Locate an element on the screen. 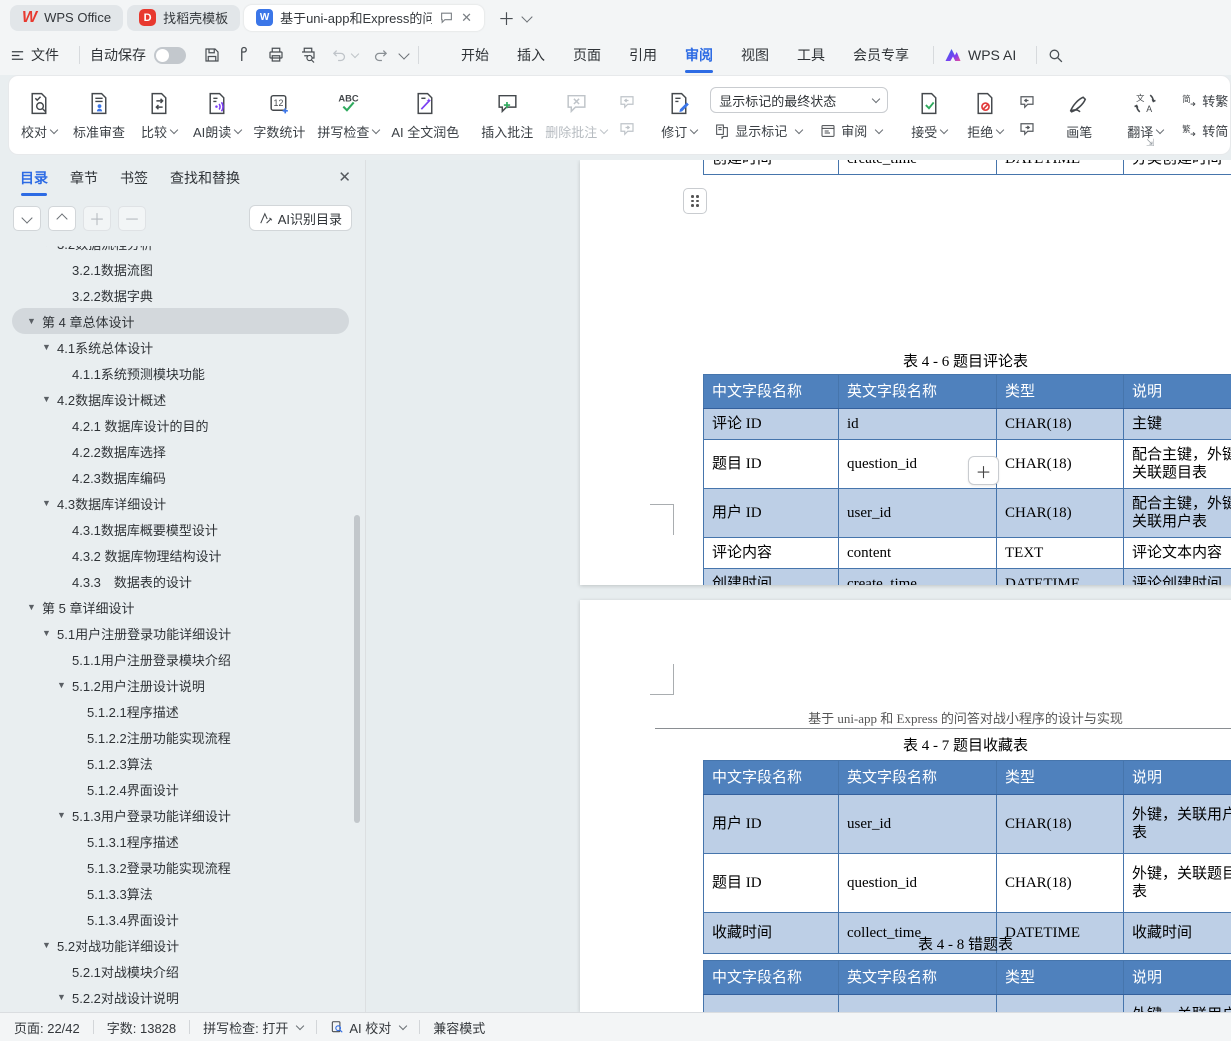  table-cell: 评论 ID is located at coordinates (771, 424).